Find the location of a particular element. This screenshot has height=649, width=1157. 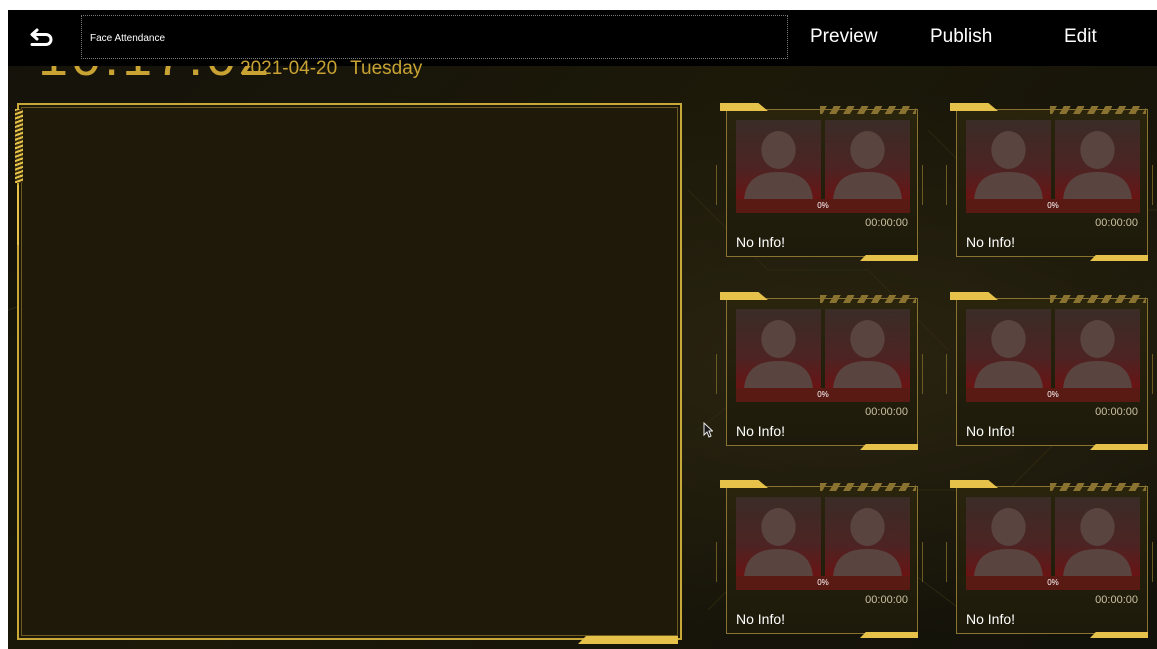

preview-button: Preview is located at coordinates (844, 37).